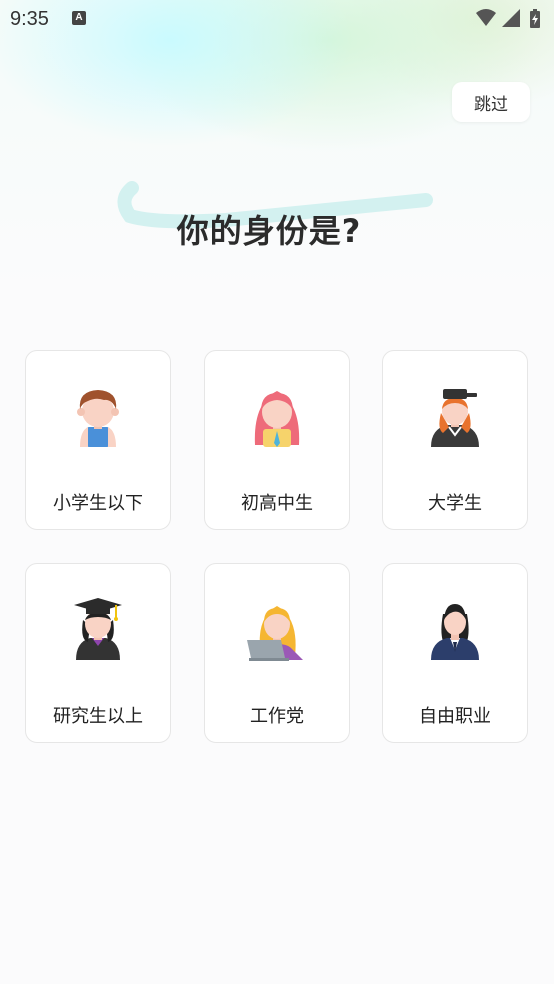  What do you see at coordinates (491, 102) in the screenshot?
I see `skip-button: 跳过` at bounding box center [491, 102].